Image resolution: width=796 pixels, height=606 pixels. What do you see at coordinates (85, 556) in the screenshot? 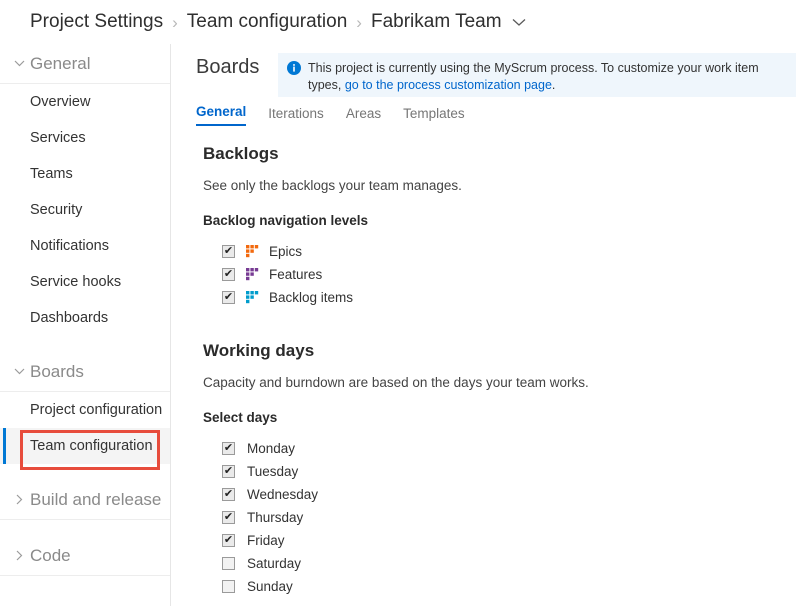
I see `sidebar-section-code: Code` at bounding box center [85, 556].